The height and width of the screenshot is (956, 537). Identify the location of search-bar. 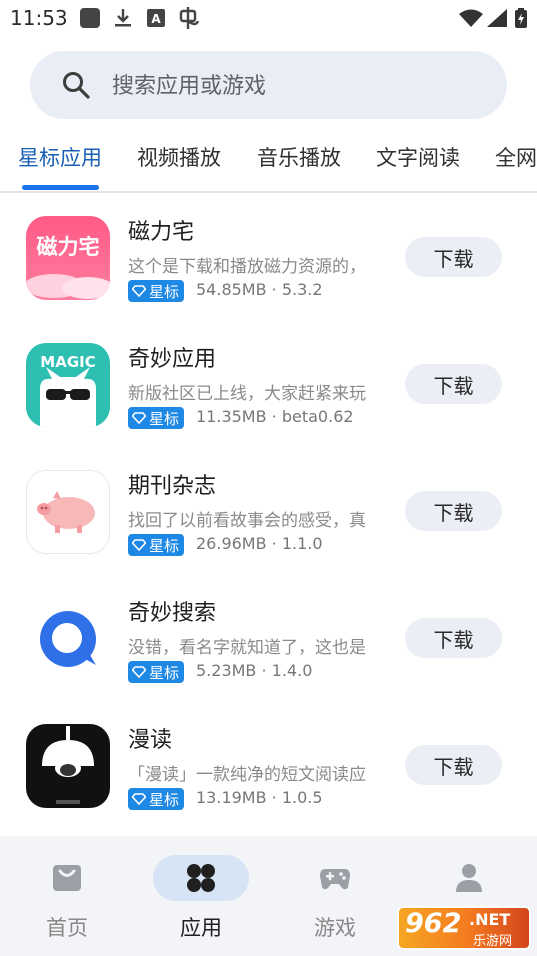
(268, 85).